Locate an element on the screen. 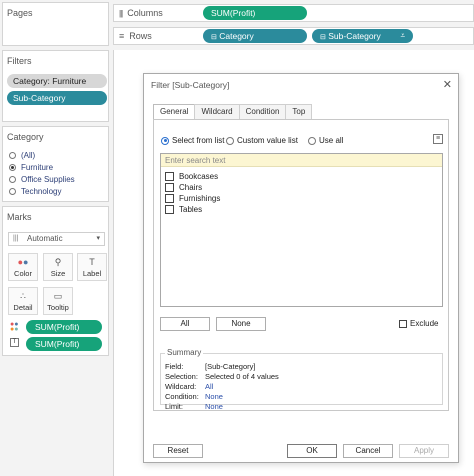  columns-shelf-label: ||| Columns is located at coordinates (141, 13).